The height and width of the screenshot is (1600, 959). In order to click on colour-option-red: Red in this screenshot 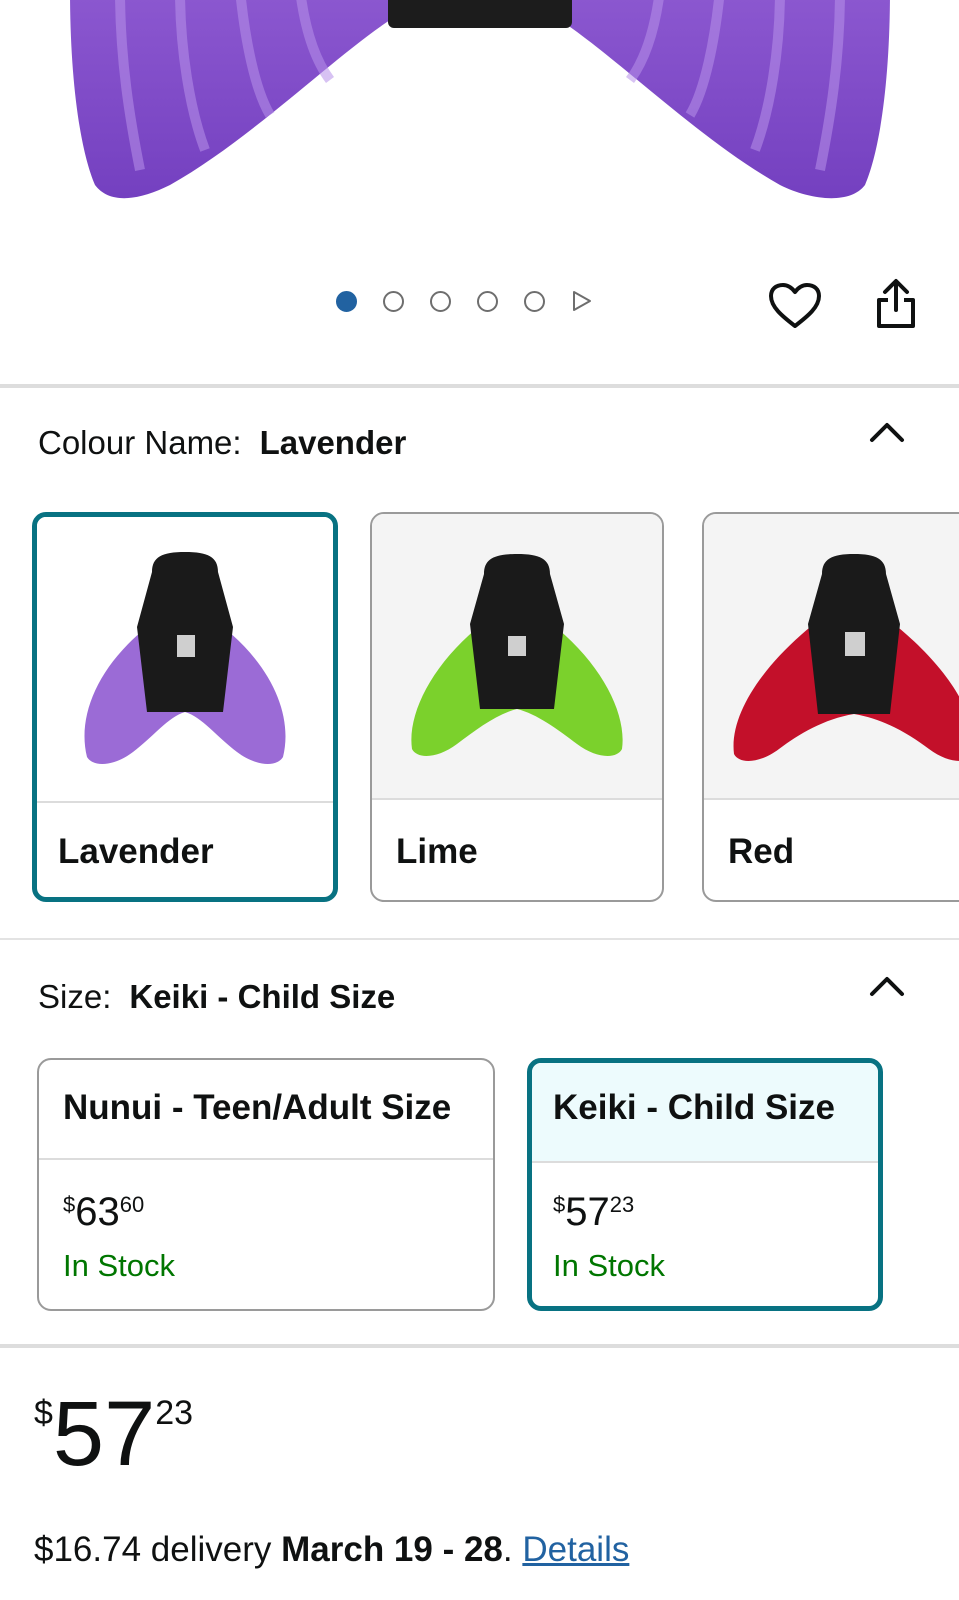, I will do `click(830, 707)`.